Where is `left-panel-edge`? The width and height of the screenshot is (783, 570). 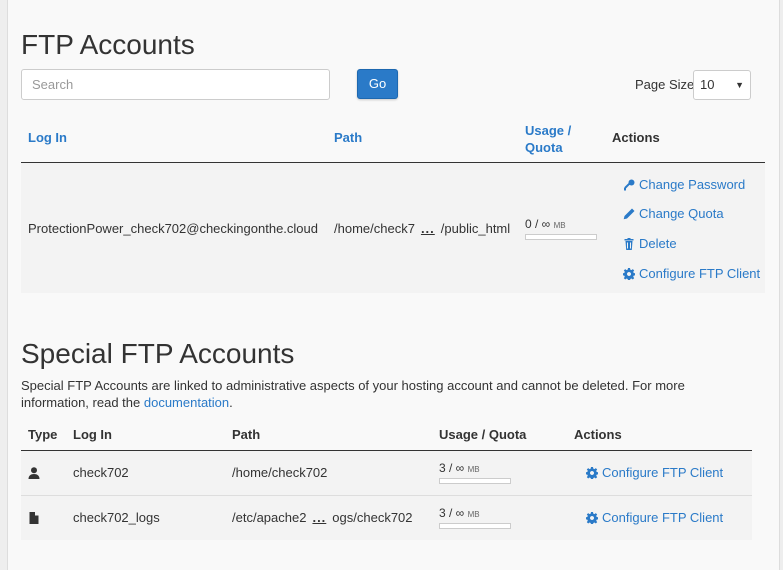 left-panel-edge is located at coordinates (4, 285).